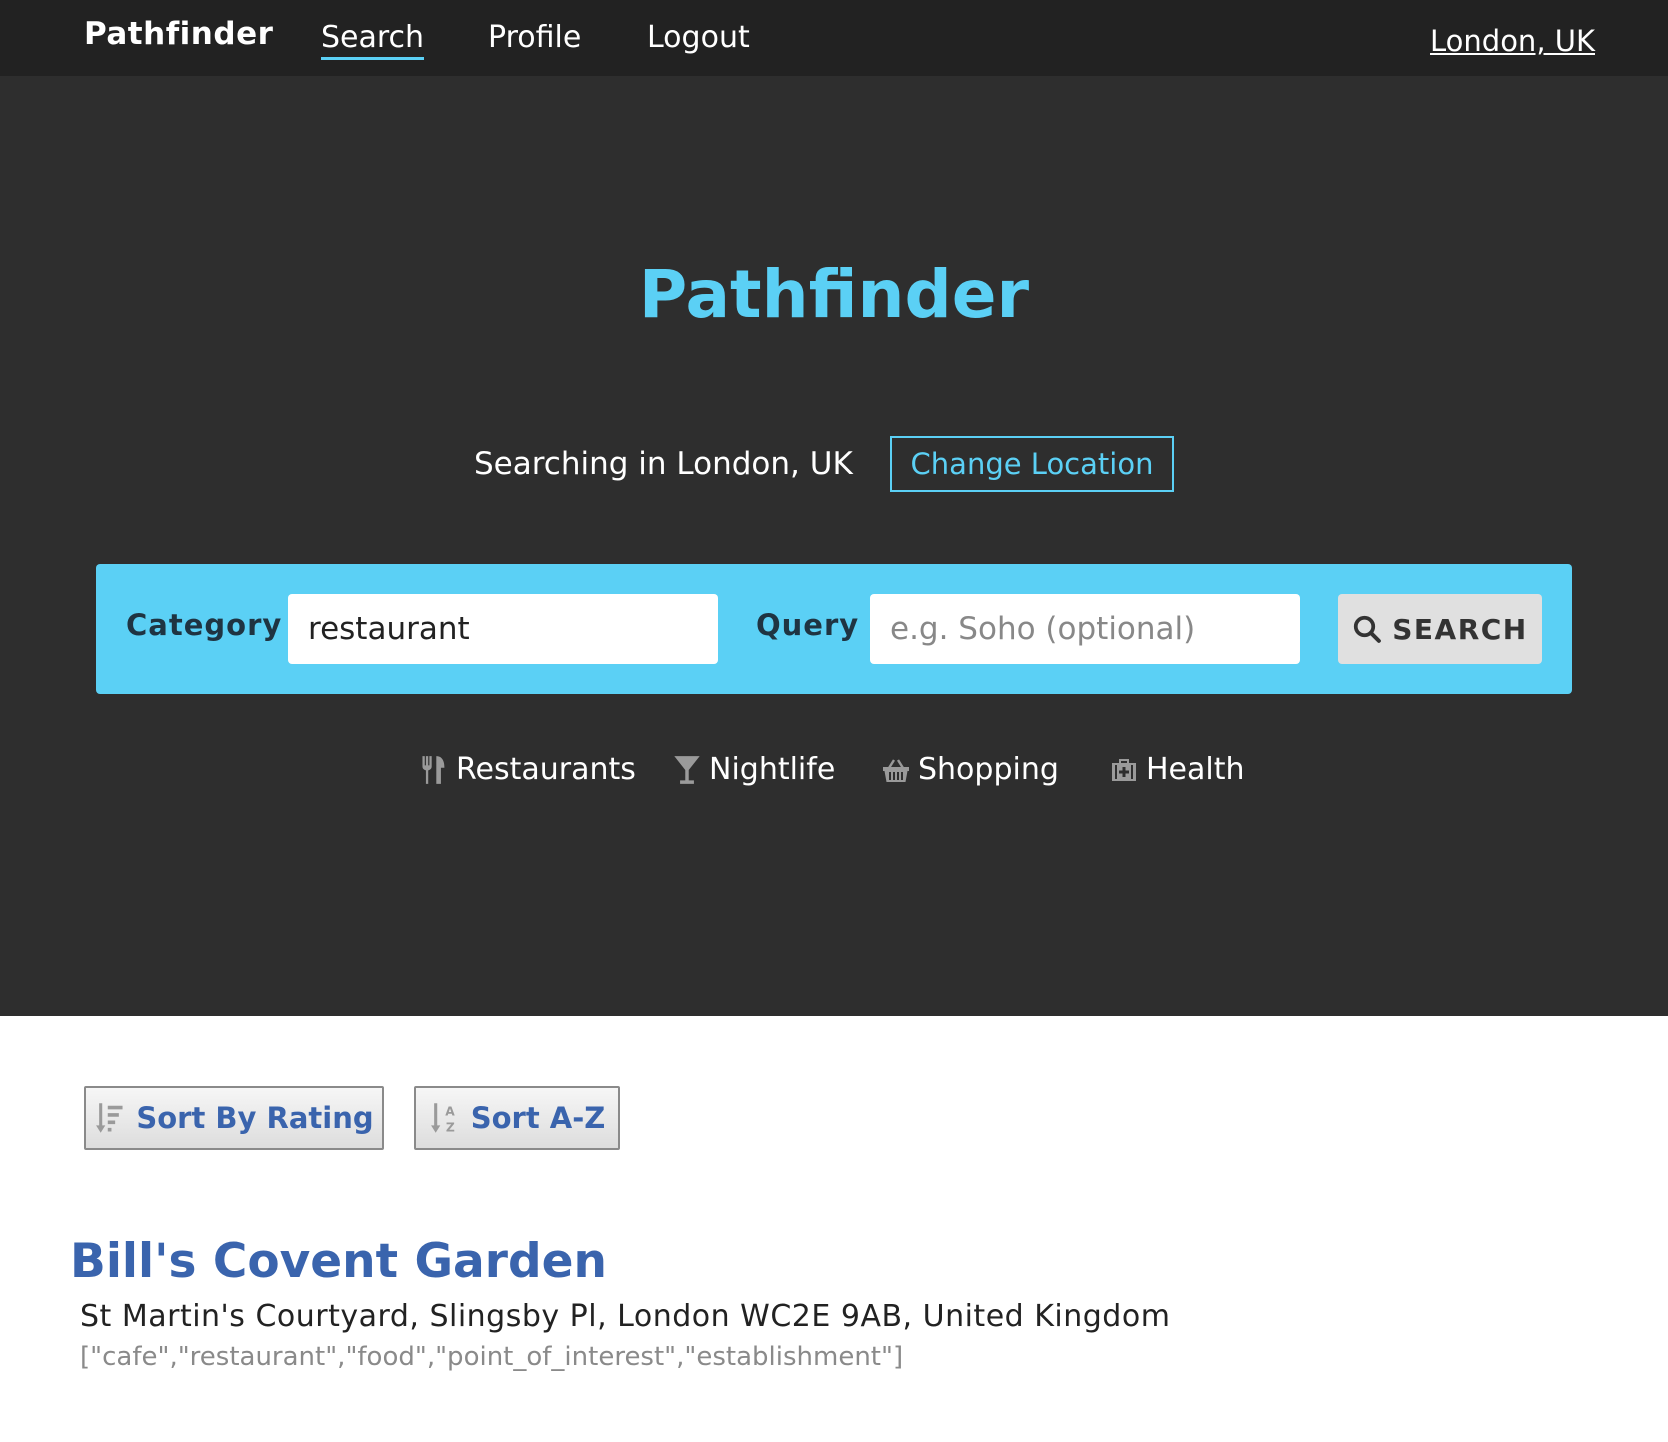 The width and height of the screenshot is (1668, 1442). I want to click on location-row: Searching in London, UK Change Location, so click(834, 465).